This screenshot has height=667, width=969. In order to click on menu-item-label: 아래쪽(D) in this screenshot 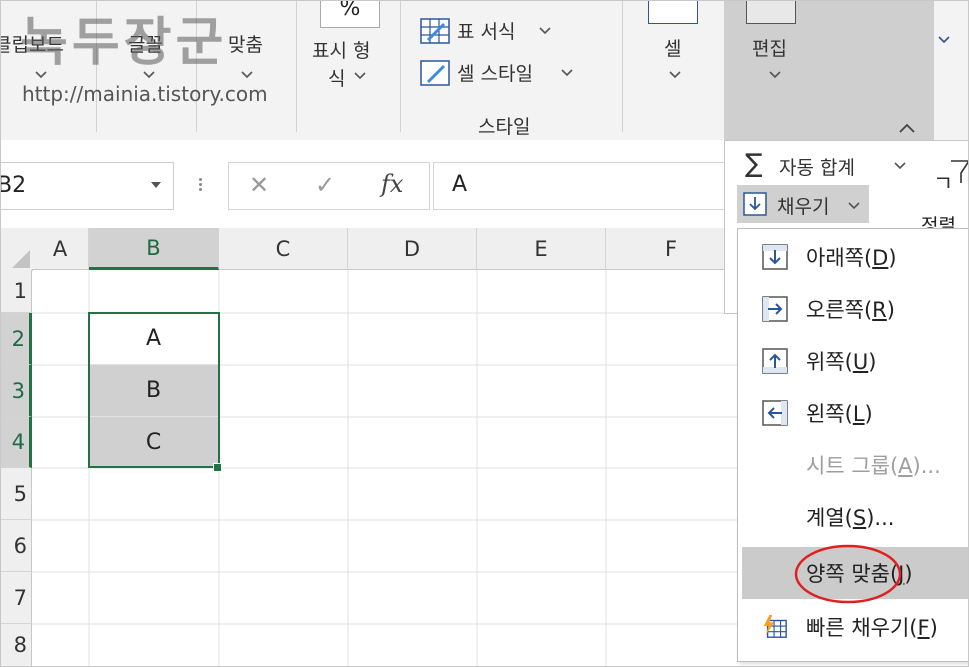, I will do `click(851, 258)`.